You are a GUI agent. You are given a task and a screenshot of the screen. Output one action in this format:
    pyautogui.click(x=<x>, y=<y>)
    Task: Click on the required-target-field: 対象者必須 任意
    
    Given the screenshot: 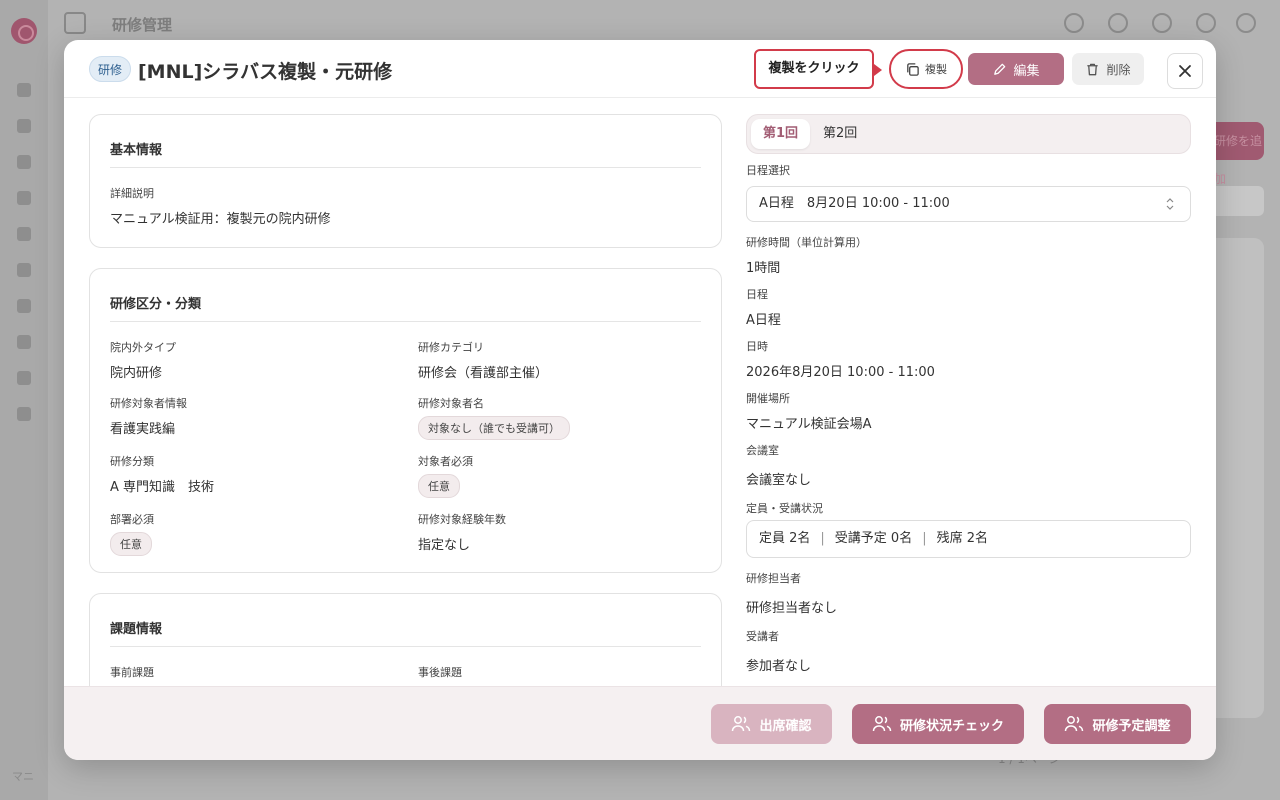 What is the action you would take?
    pyautogui.click(x=445, y=475)
    